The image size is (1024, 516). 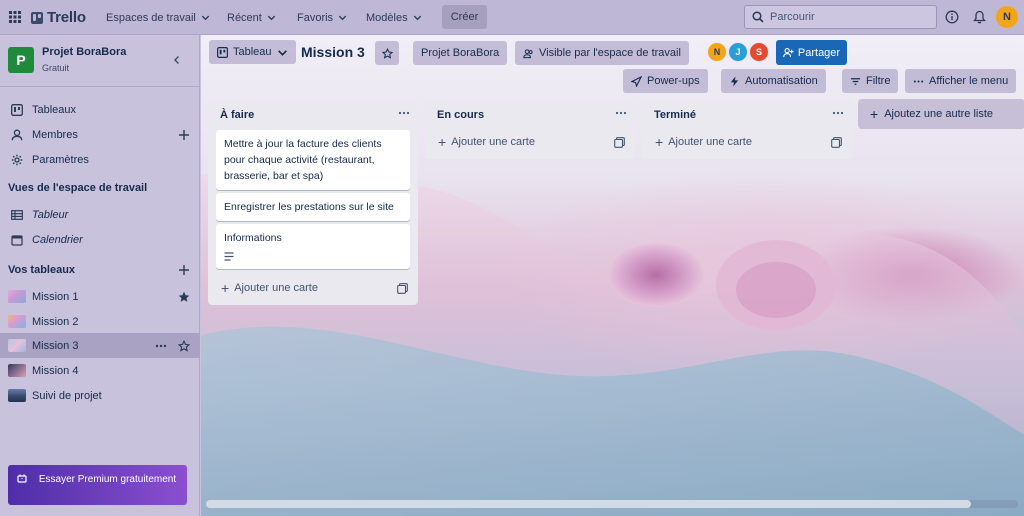 I want to click on workspace-views-title: Vues de l'espace de travail, so click(x=78, y=188).